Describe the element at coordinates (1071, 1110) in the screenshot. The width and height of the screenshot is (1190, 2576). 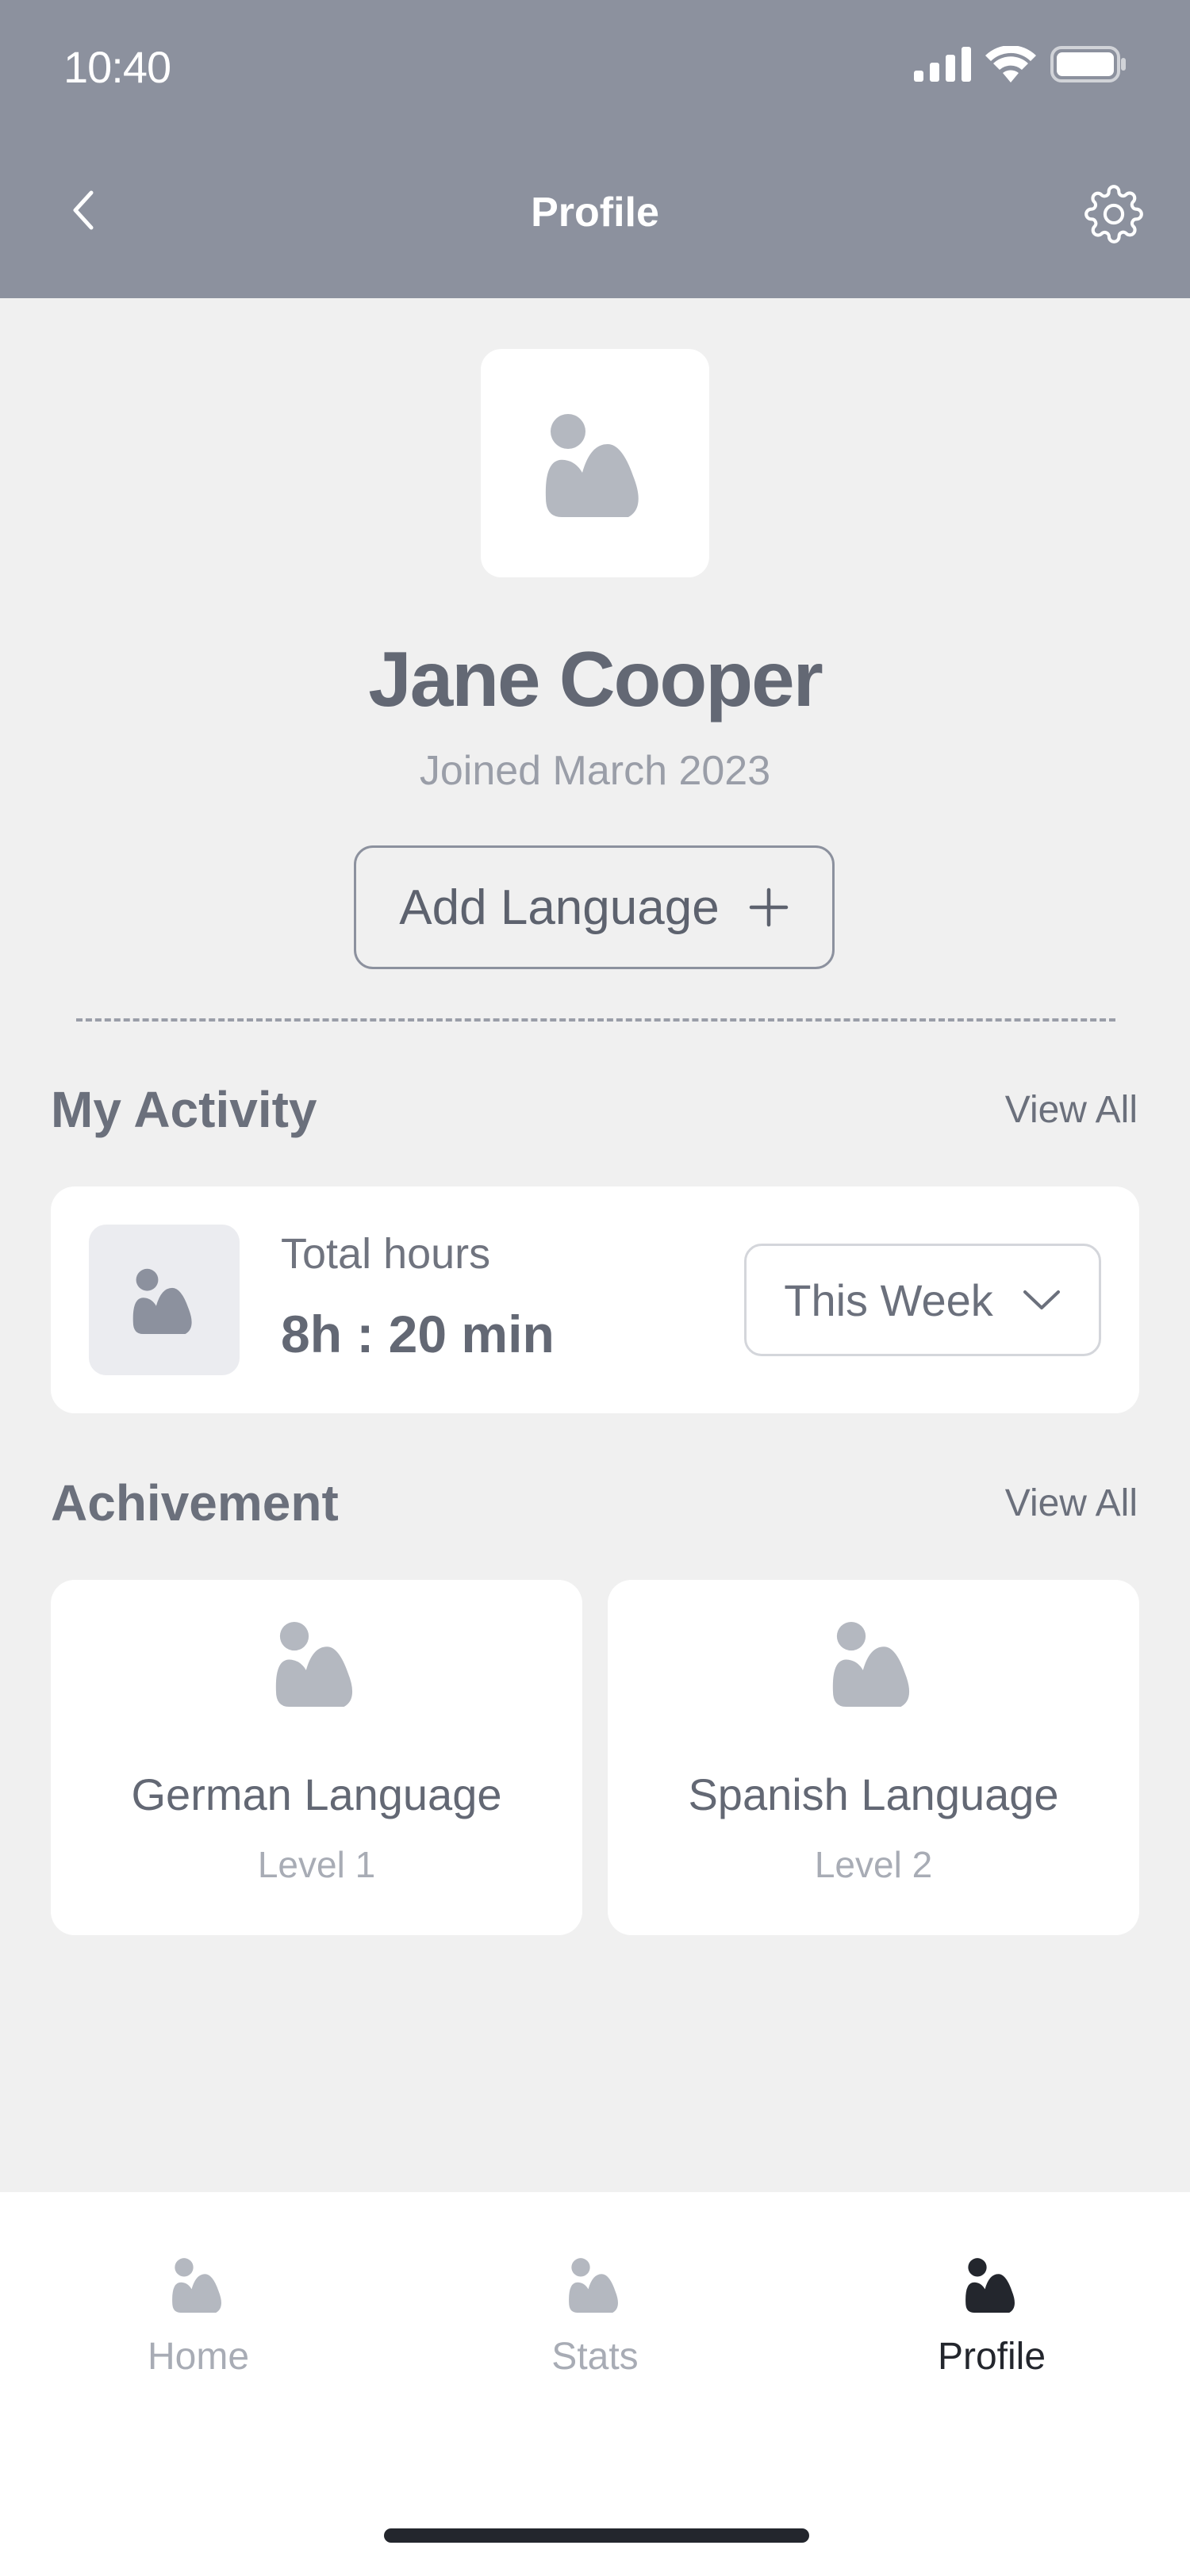
I see `activity-view-all-link: View All` at that location.